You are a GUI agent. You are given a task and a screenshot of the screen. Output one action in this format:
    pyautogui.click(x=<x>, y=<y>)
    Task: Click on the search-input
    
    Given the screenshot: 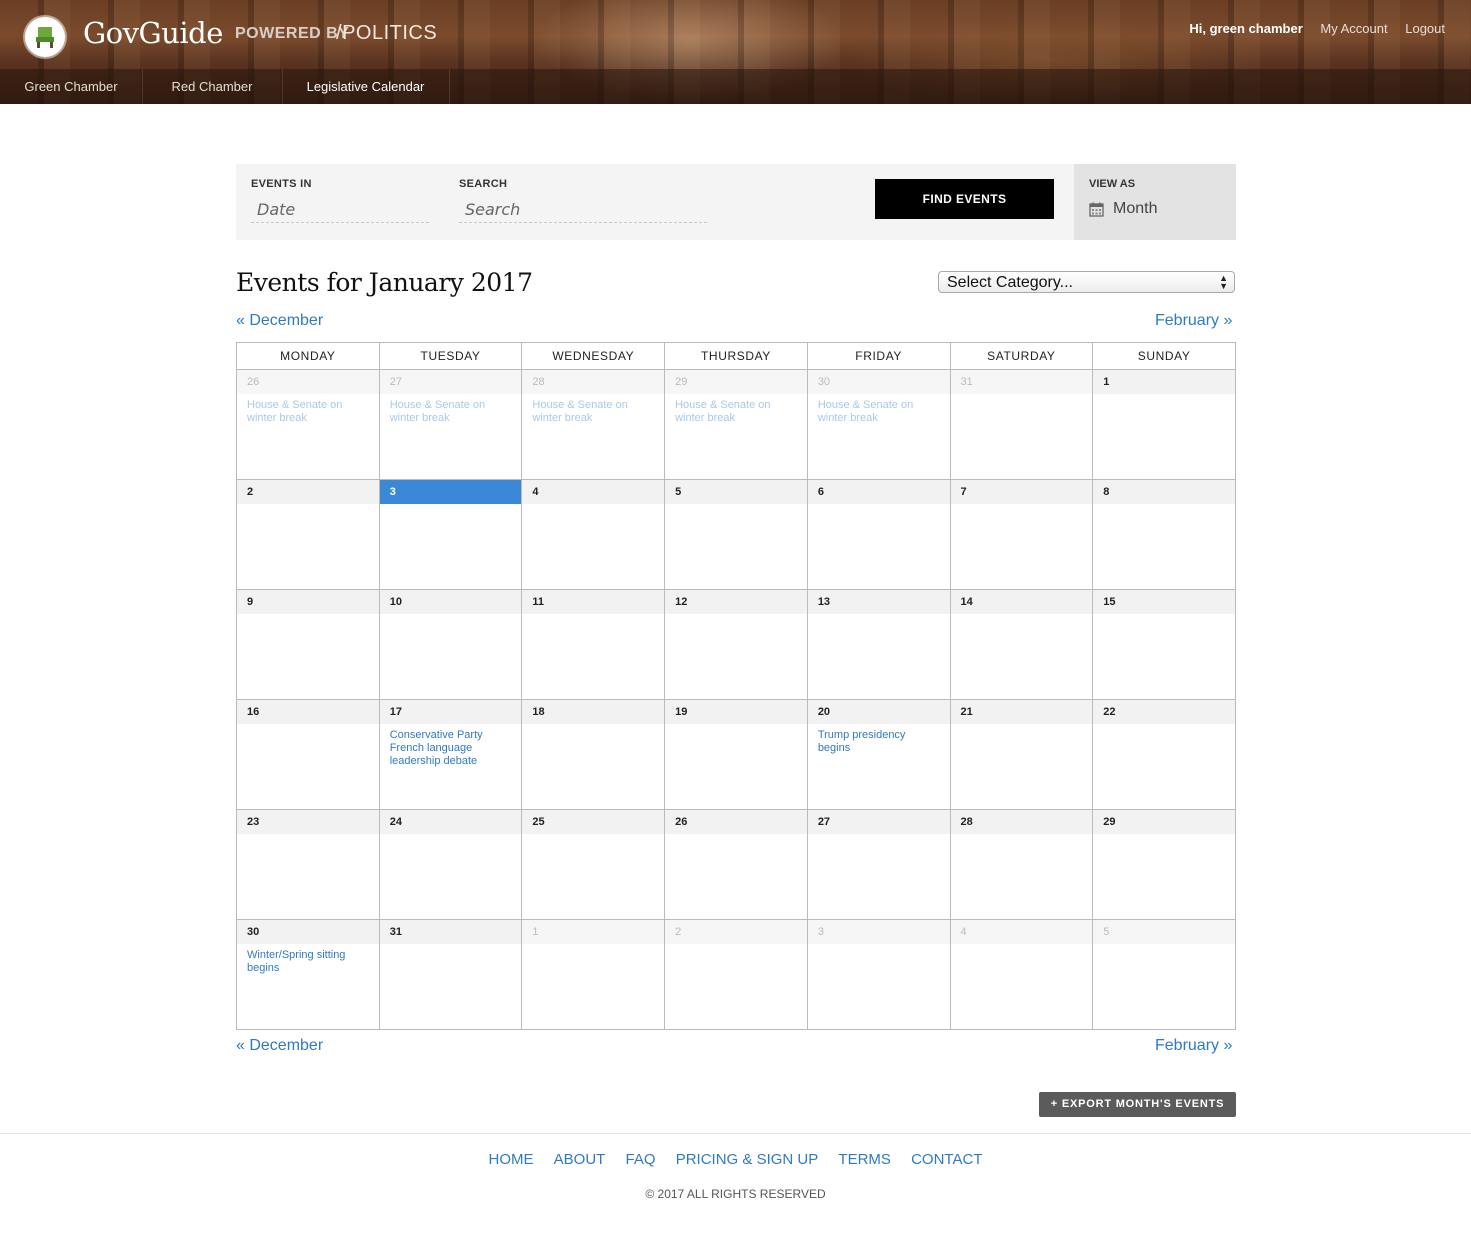 What is the action you would take?
    pyautogui.click(x=583, y=210)
    